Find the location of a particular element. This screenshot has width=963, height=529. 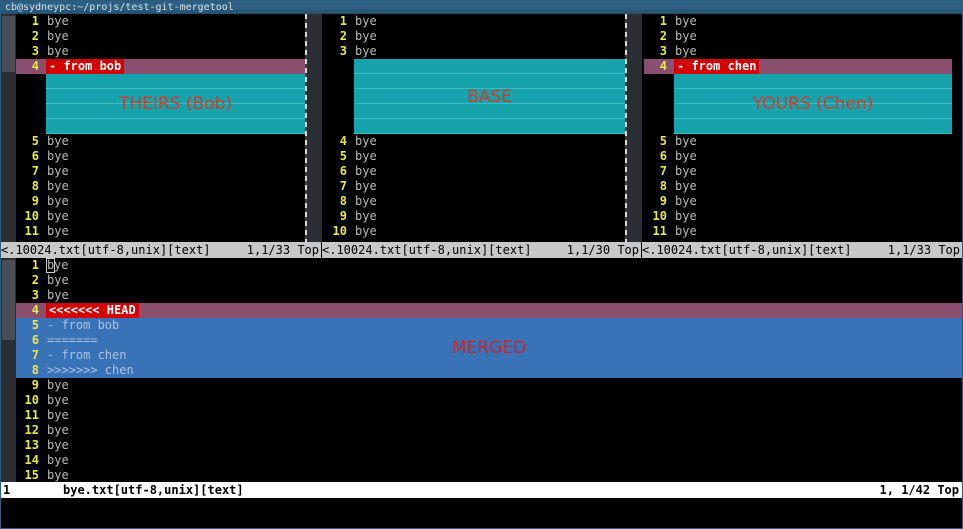

bottom-position: 1, 1/42 Top is located at coordinates (919, 490).